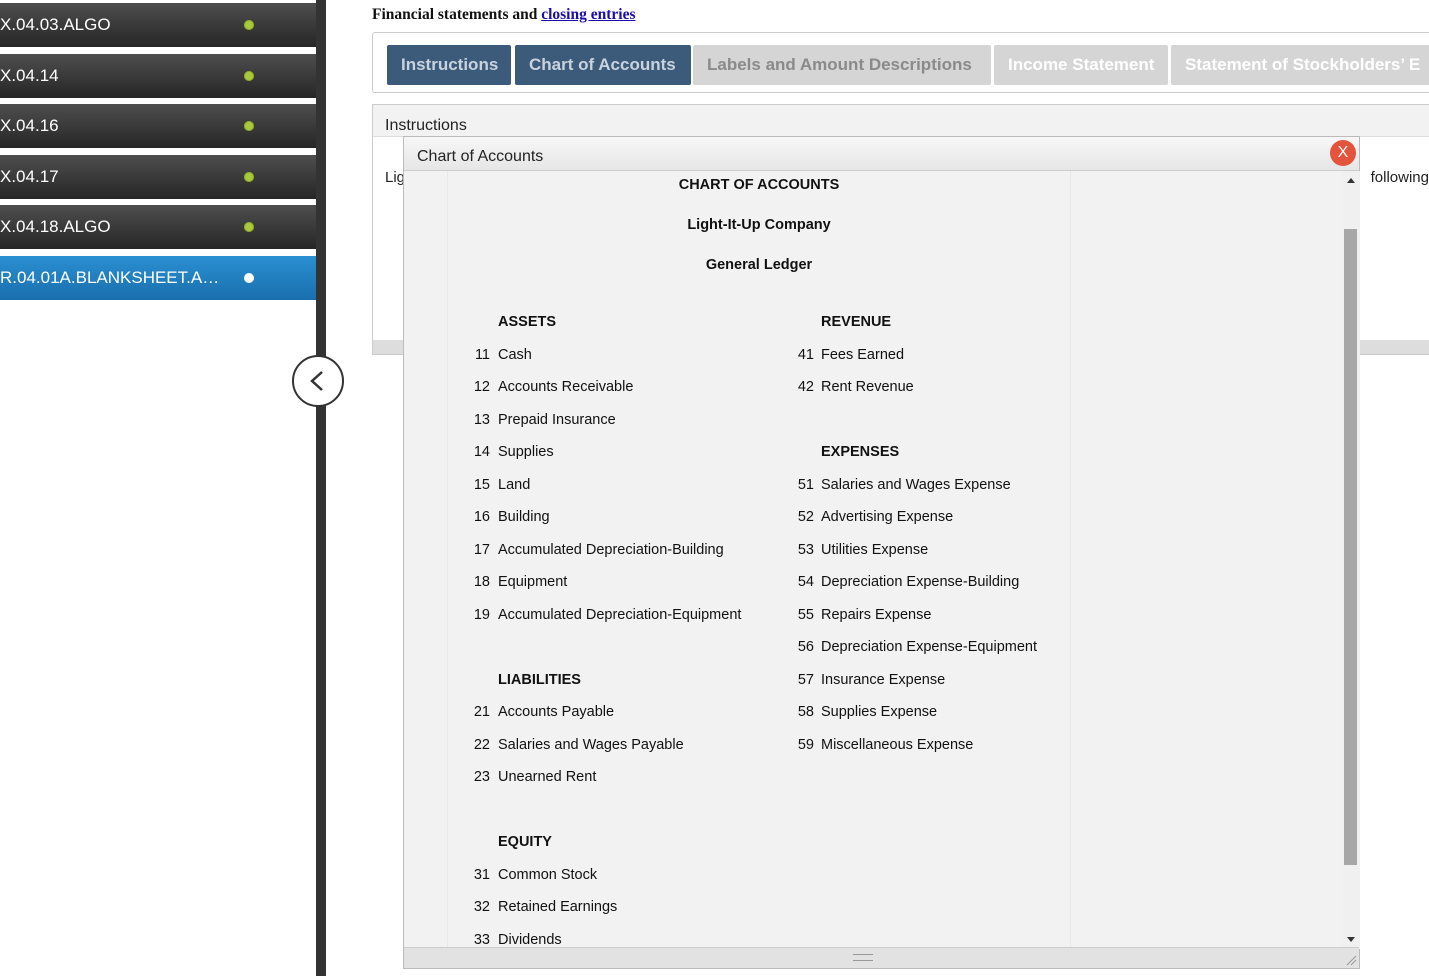 The width and height of the screenshot is (1429, 976). Describe the element at coordinates (860, 452) in the screenshot. I see `section-title: EXPENSES` at that location.